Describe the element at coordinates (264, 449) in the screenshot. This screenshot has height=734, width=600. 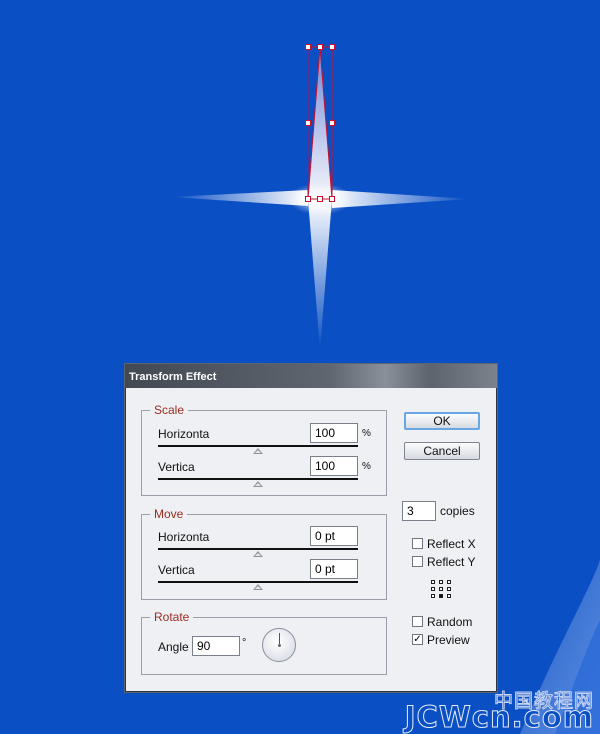
I see `scale-group: Scale Horizonta 100 % Vertica 100 %` at that location.